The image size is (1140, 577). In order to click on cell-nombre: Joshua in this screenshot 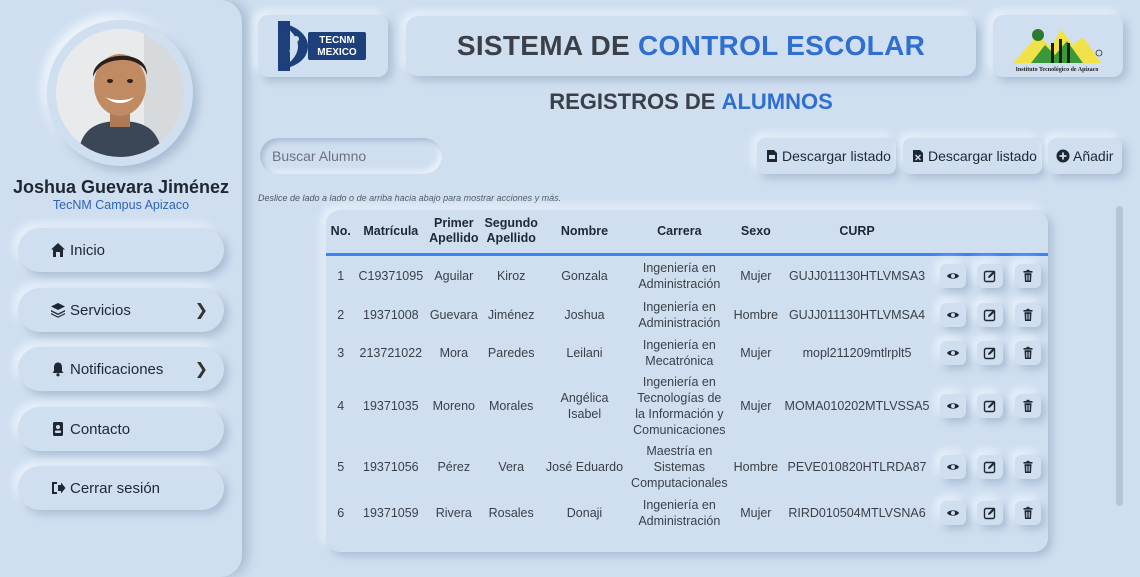, I will do `click(584, 315)`.